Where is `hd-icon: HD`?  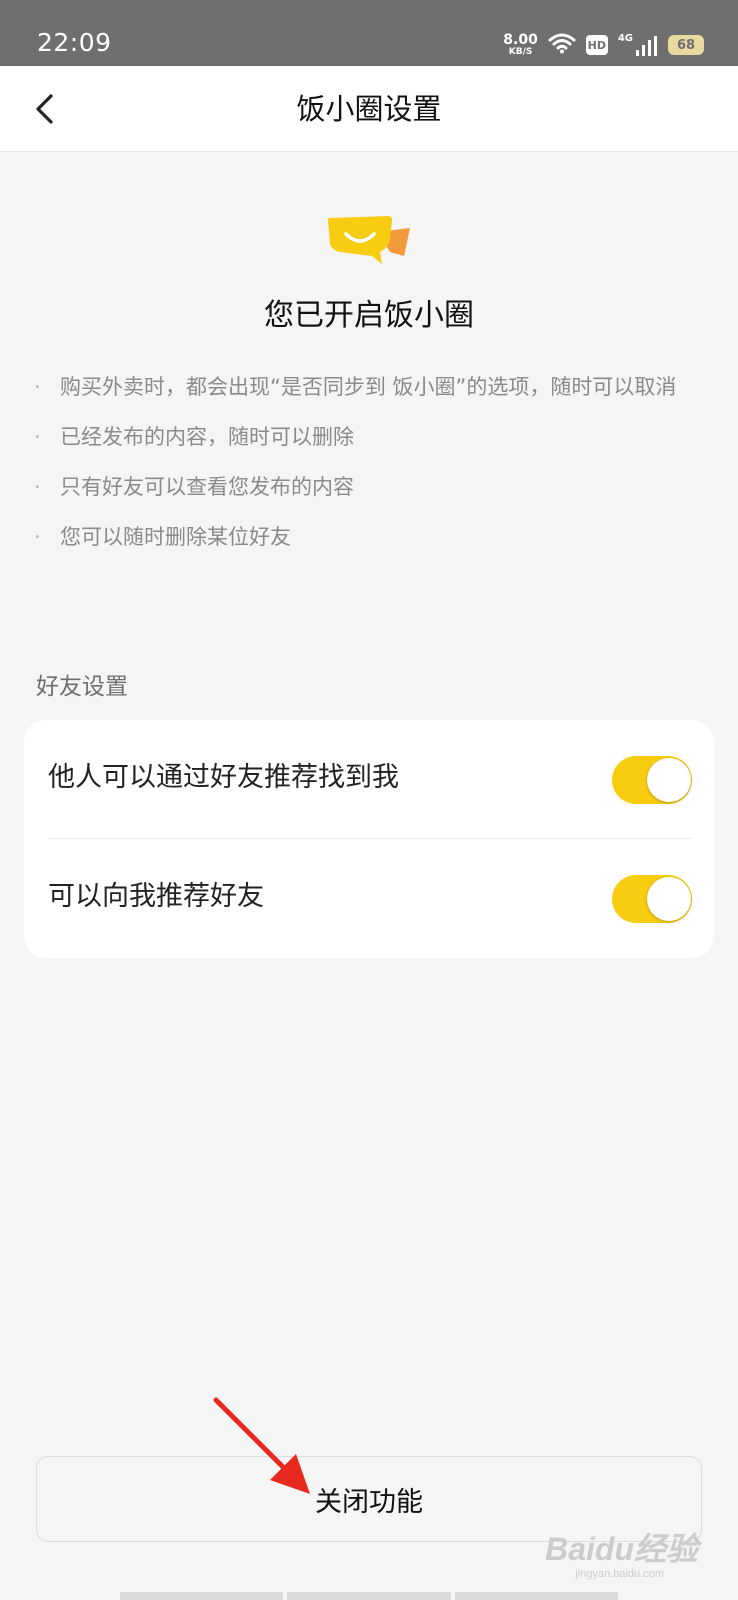 hd-icon: HD is located at coordinates (596, 45).